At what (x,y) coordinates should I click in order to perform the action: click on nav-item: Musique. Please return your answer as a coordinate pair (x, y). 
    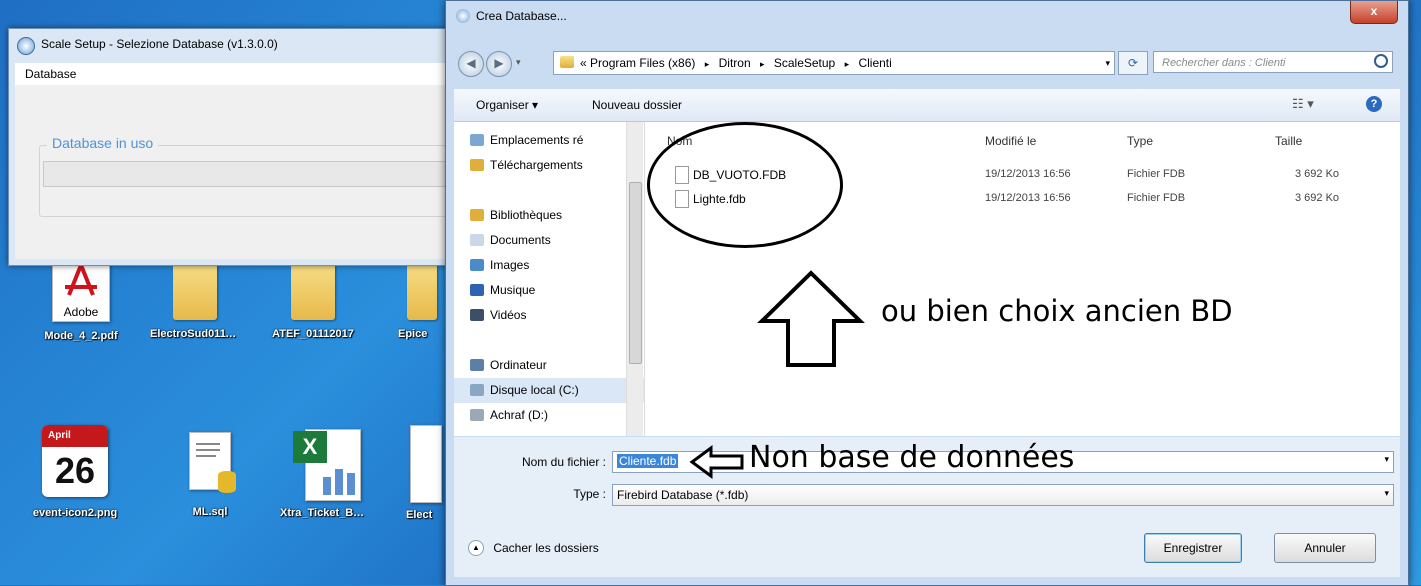
    Looking at the image, I should click on (549, 290).